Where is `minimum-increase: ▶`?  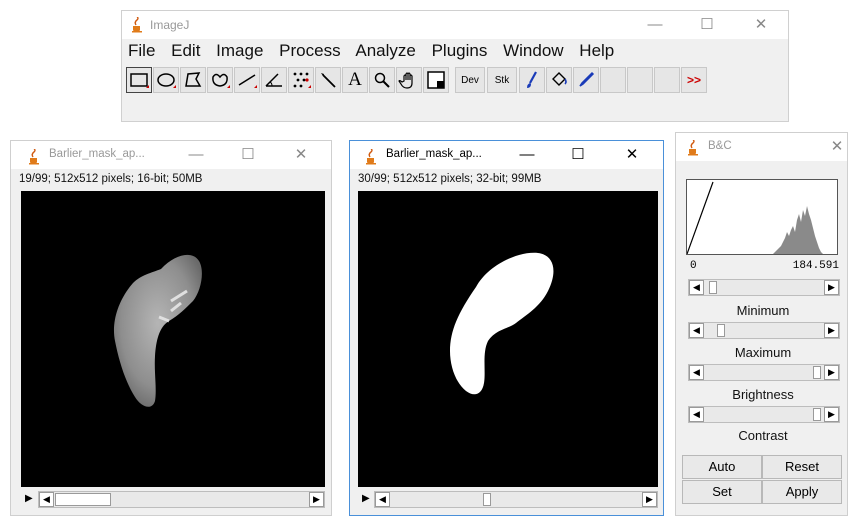
minimum-increase: ▶ is located at coordinates (831, 287).